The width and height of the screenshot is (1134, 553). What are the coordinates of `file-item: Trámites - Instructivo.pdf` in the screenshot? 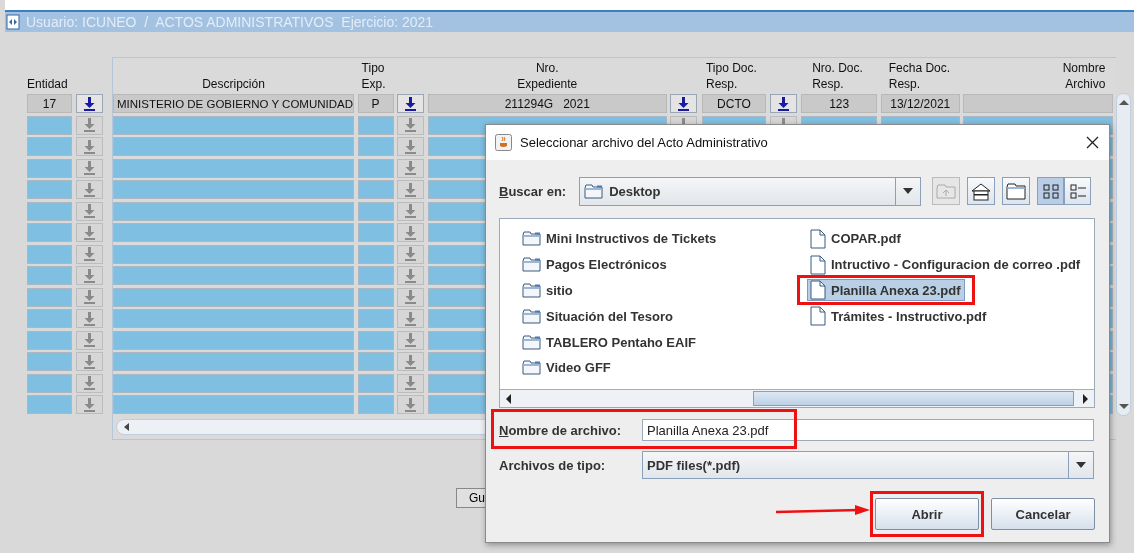 It's located at (899, 316).